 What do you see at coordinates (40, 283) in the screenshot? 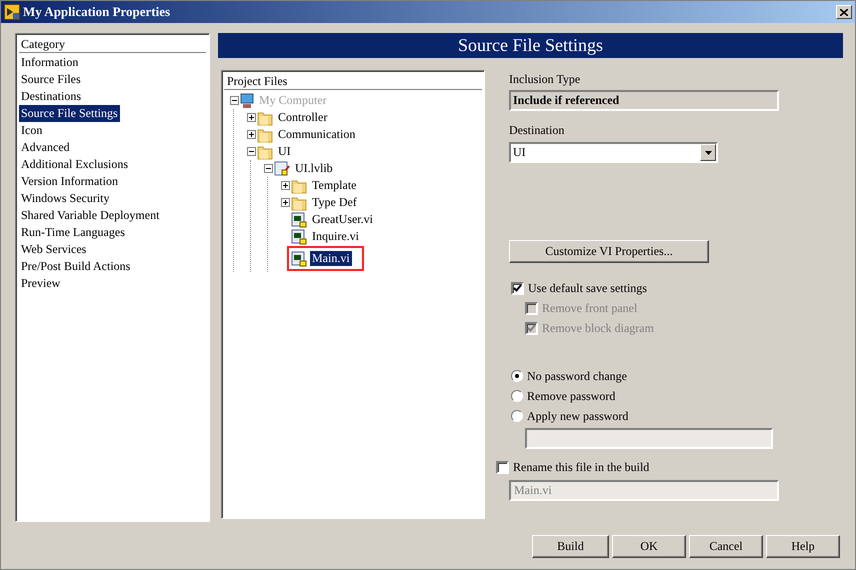
I see `category-item: Preview` at bounding box center [40, 283].